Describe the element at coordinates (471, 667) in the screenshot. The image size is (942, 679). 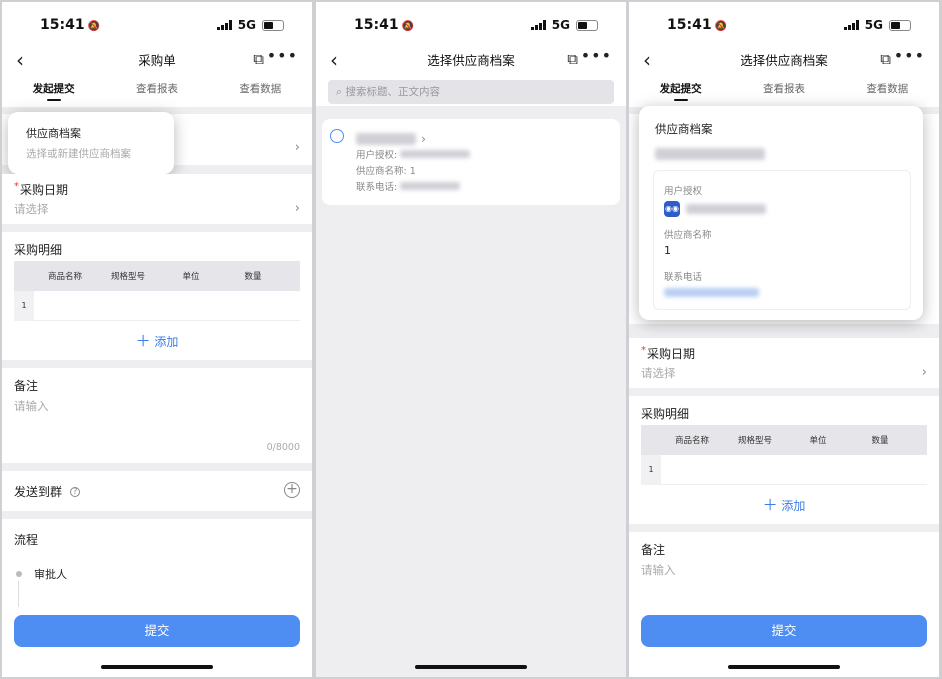
I see `home-indicator` at that location.